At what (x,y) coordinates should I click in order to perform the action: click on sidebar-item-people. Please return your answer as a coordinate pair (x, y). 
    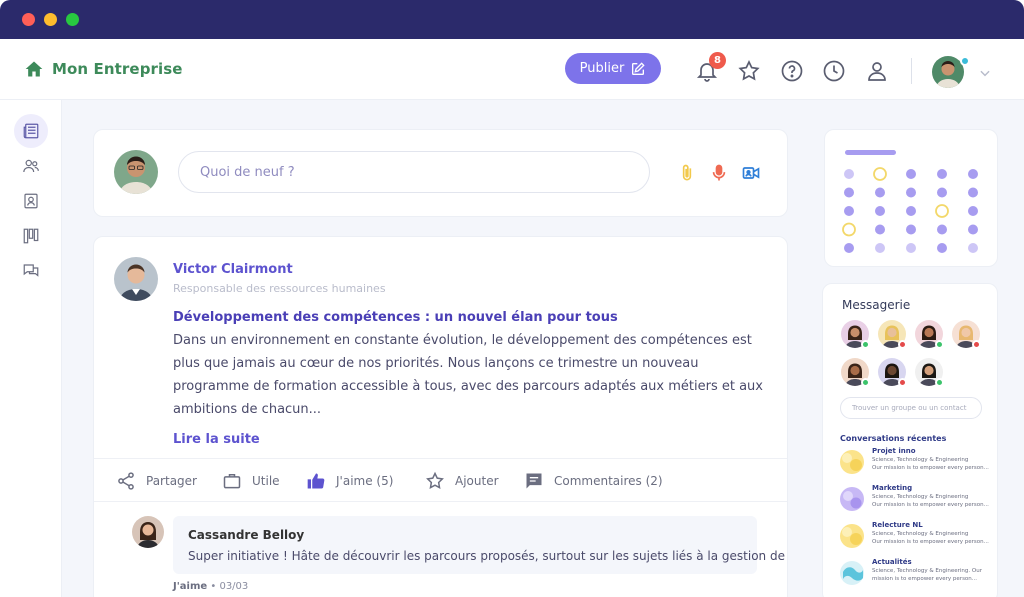
    Looking at the image, I should click on (31, 166).